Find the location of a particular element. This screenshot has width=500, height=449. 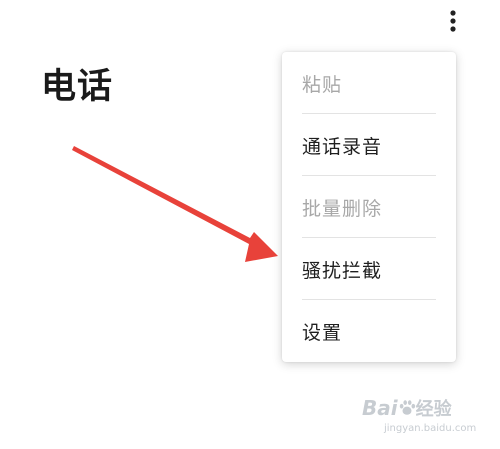

menu-item-paste: 粘贴 is located at coordinates (369, 83).